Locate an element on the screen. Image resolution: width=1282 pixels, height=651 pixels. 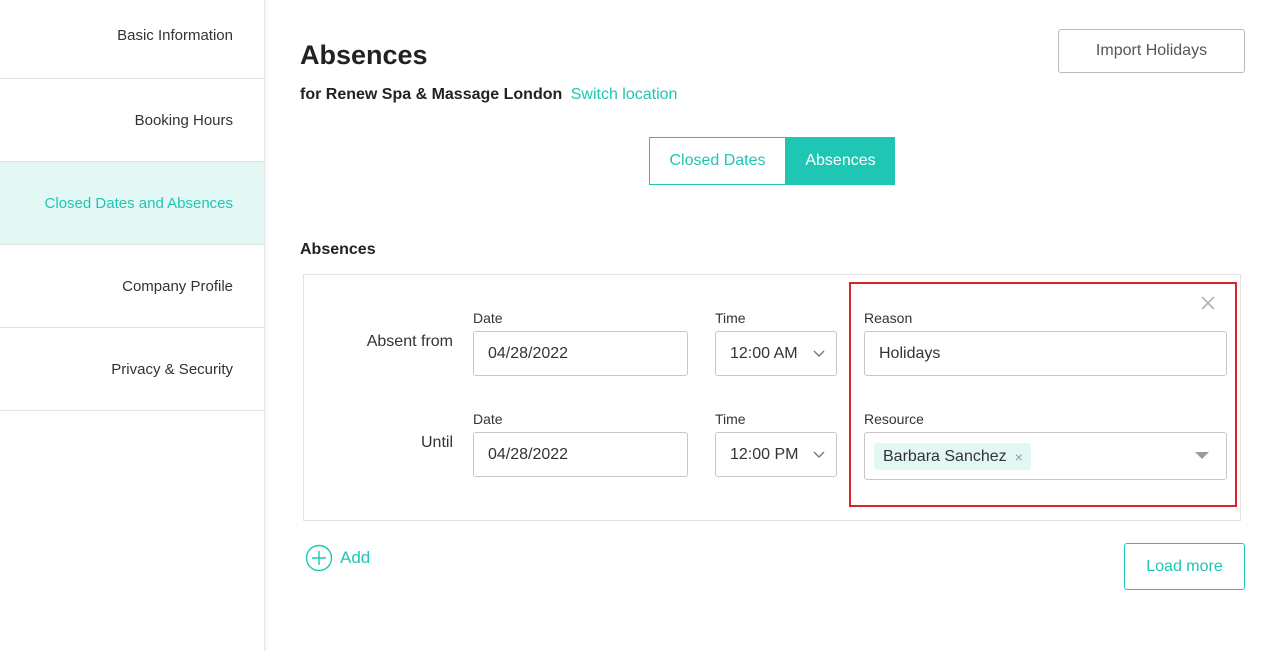
location-name: for Renew Spa & Massage London is located at coordinates (431, 94).